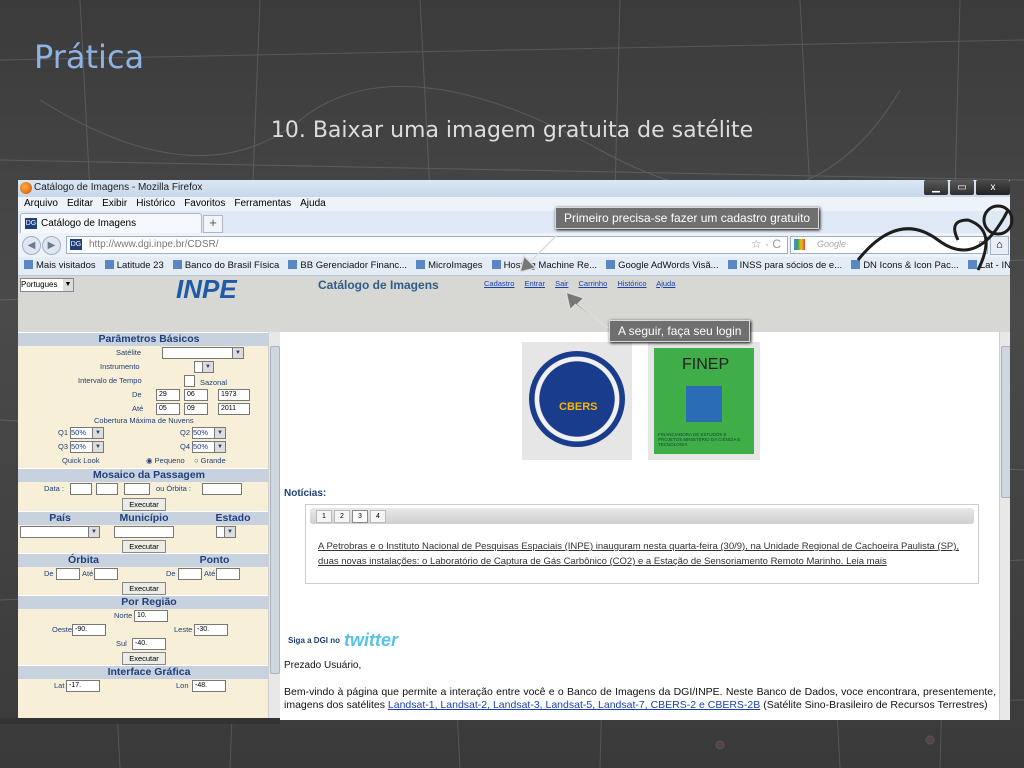 This screenshot has width=1024, height=768. I want to click on instrumento-select: ▼, so click(204, 367).